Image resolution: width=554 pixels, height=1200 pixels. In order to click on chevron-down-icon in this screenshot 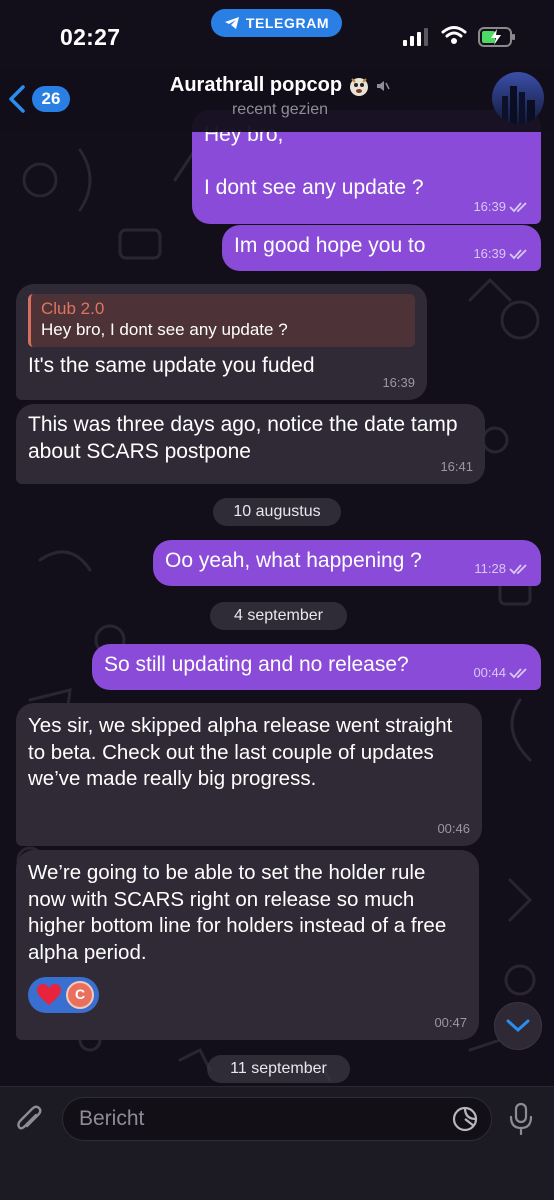, I will do `click(518, 1026)`.